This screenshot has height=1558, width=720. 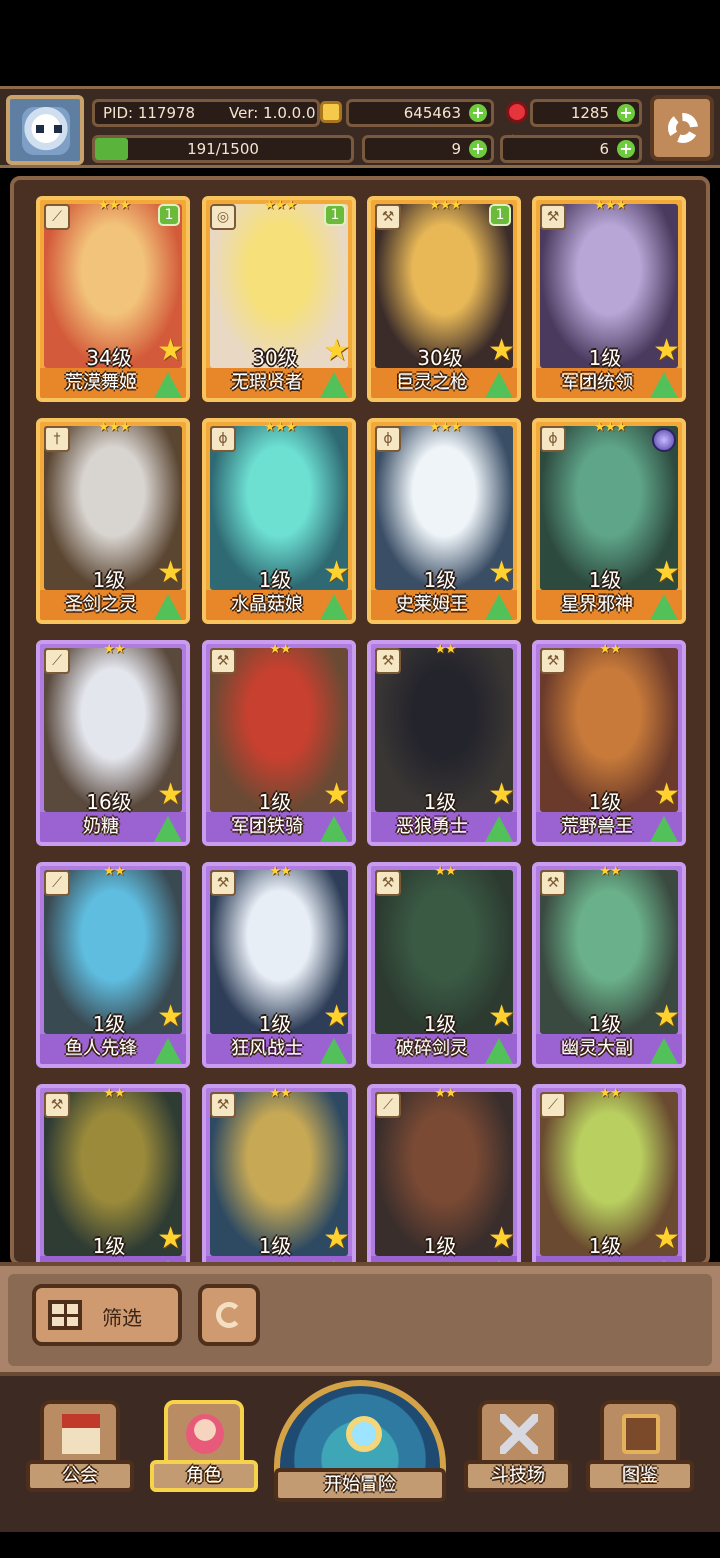 What do you see at coordinates (626, 149) in the screenshot?
I see `add-ticket-plus-icon: +` at bounding box center [626, 149].